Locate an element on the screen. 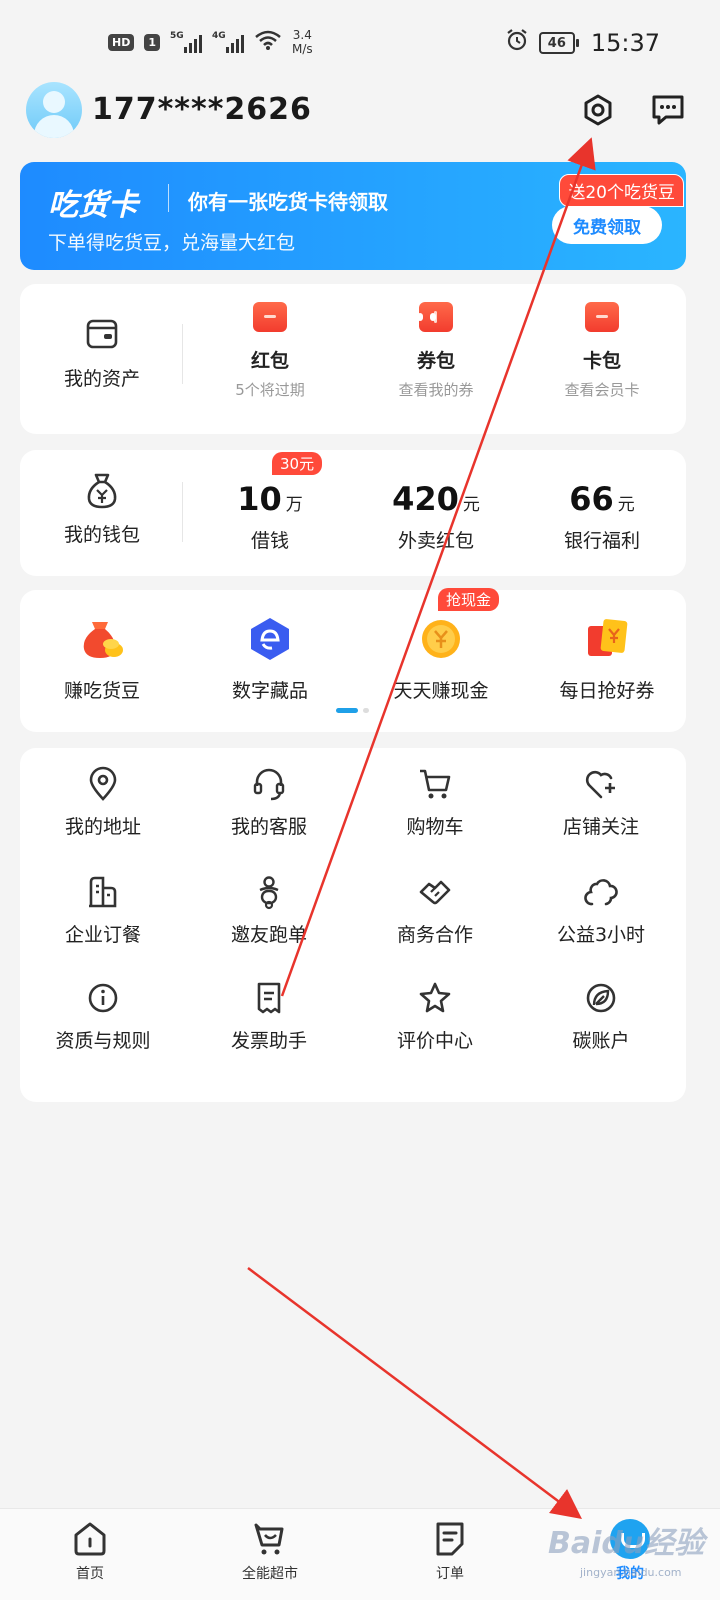 The width and height of the screenshot is (720, 1600). signal-5g-icon: 5G is located at coordinates (186, 42).